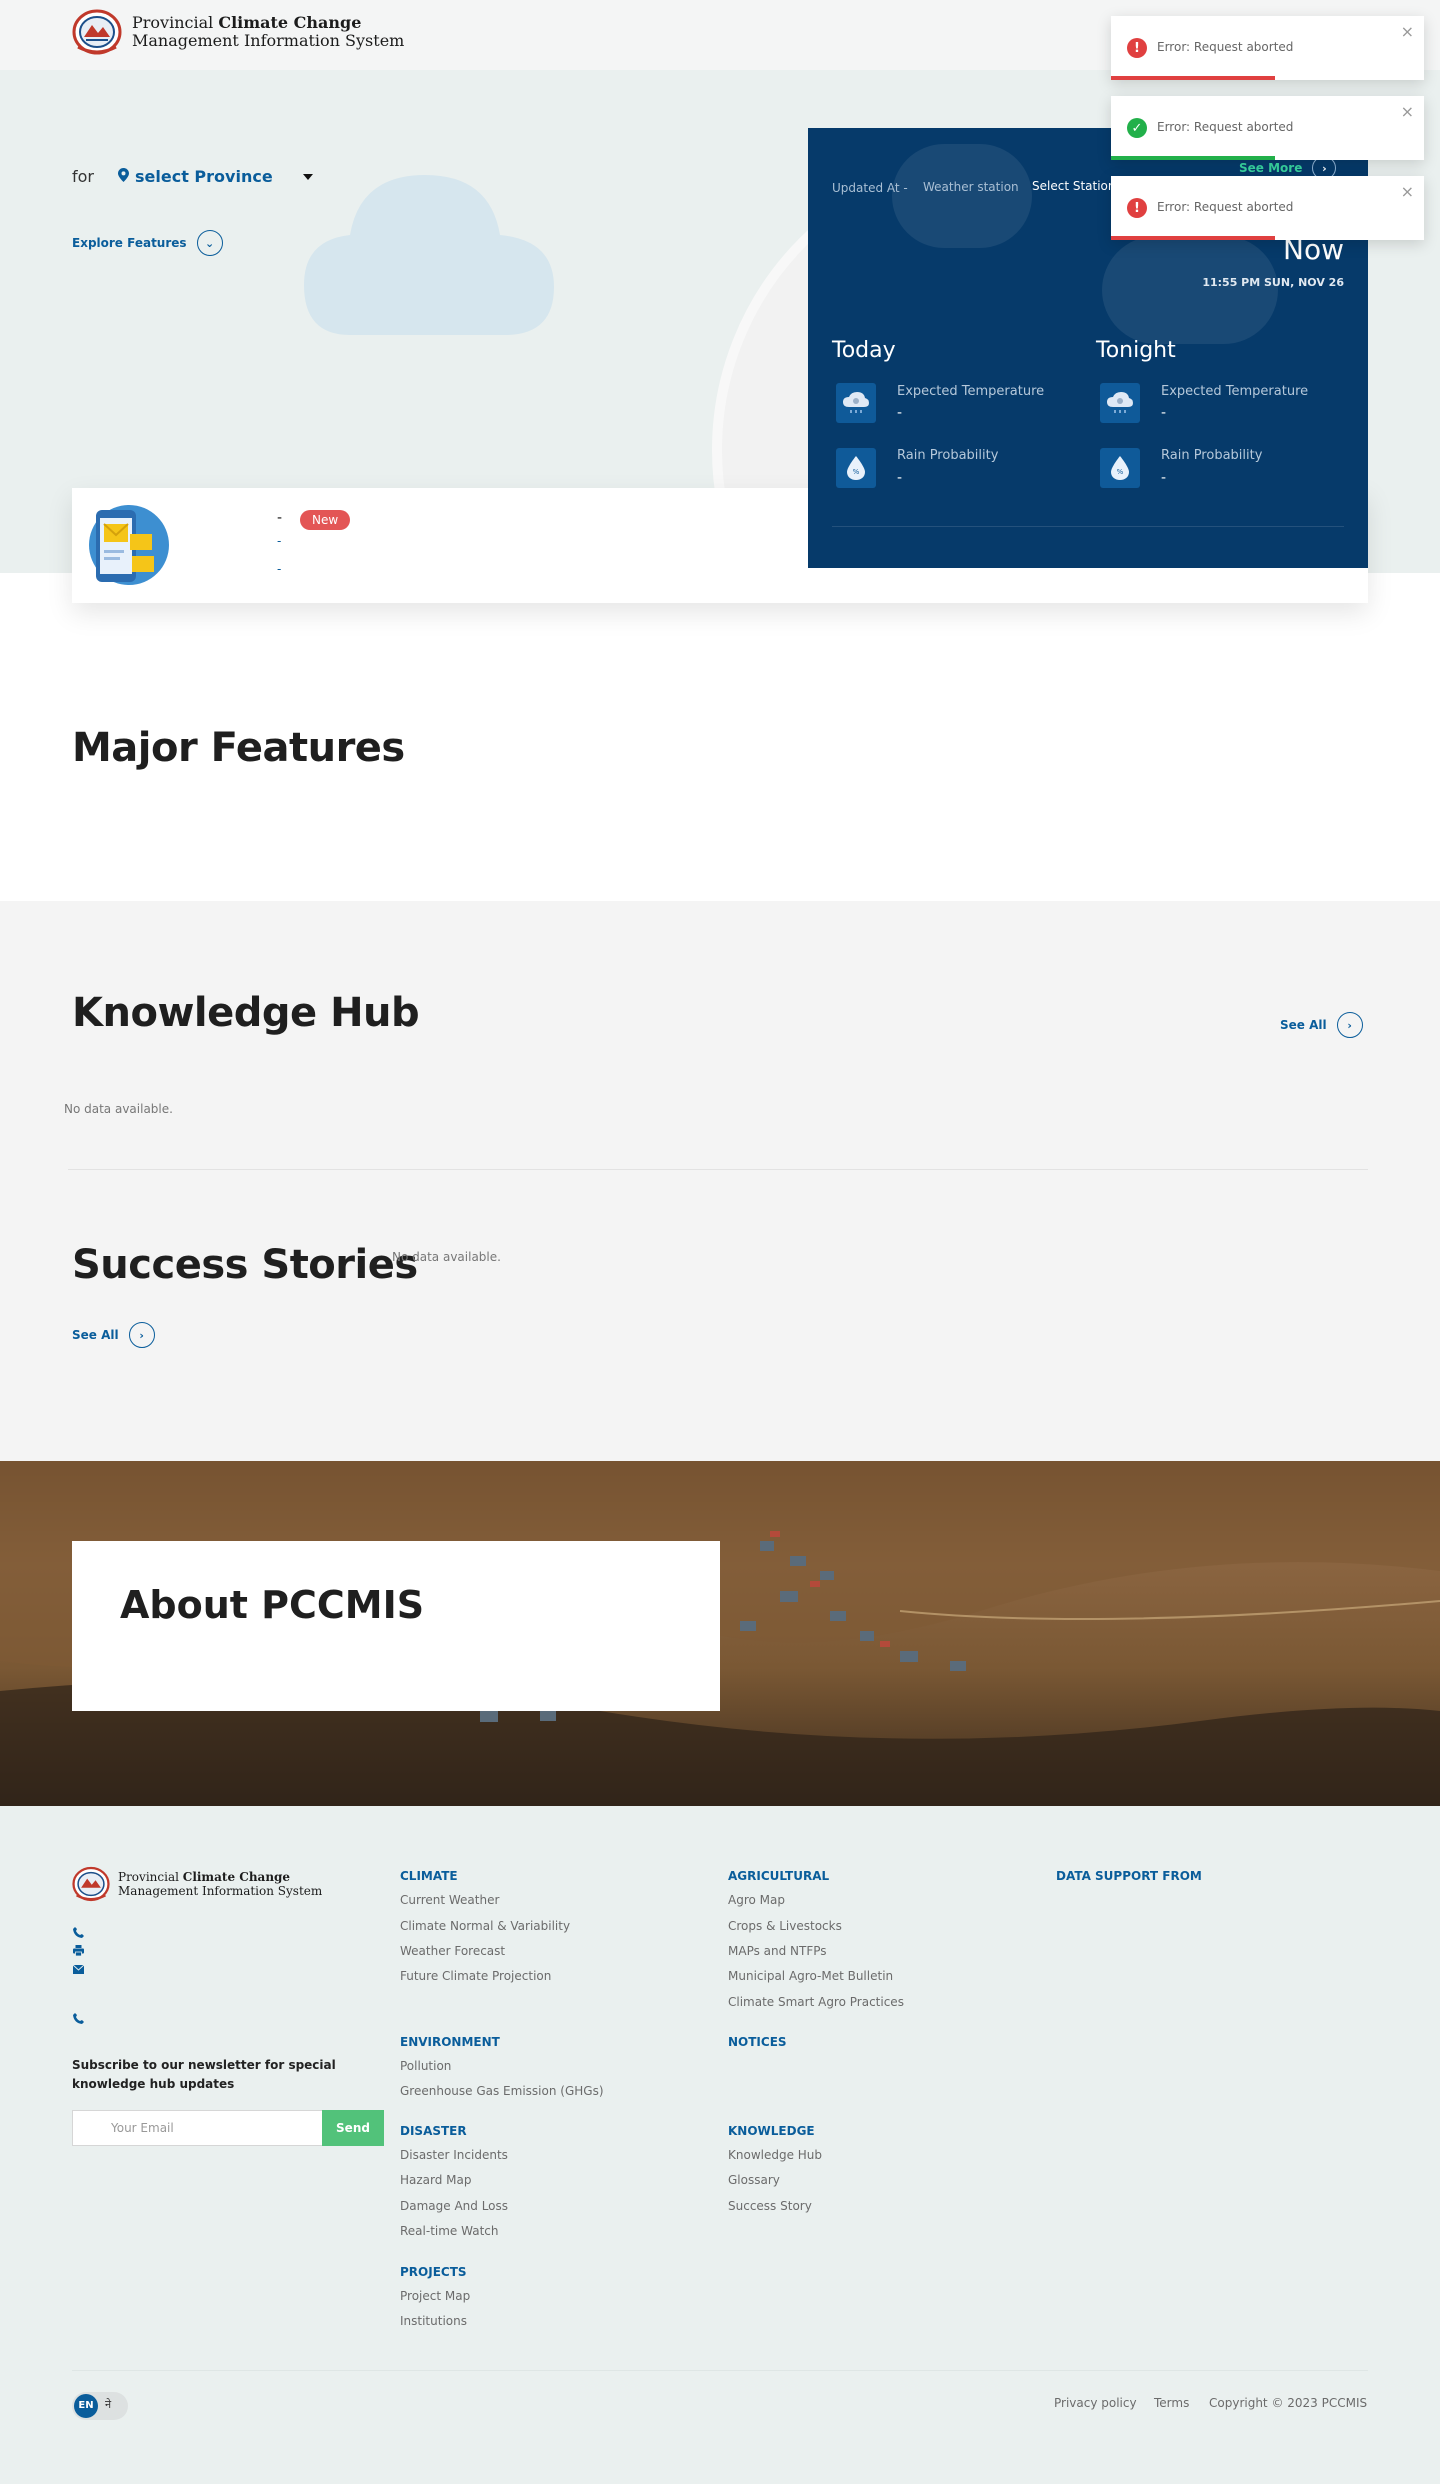  I want to click on footer-link: Current Weather, so click(449, 1900).